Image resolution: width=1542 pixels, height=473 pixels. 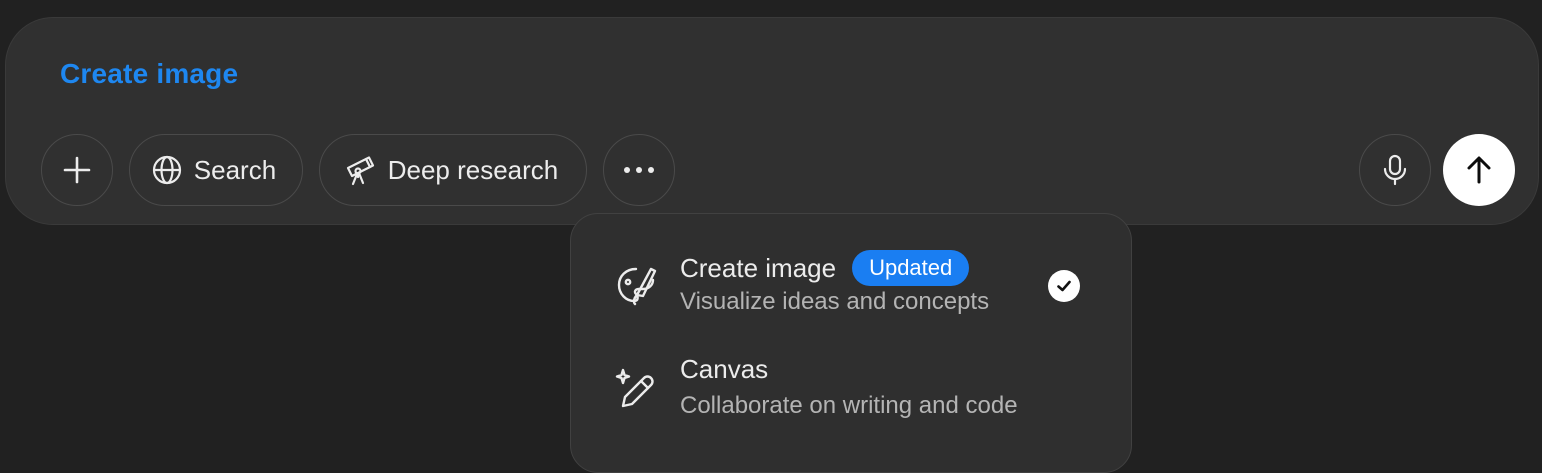 I want to click on deep-research-button: Deep research, so click(x=453, y=170).